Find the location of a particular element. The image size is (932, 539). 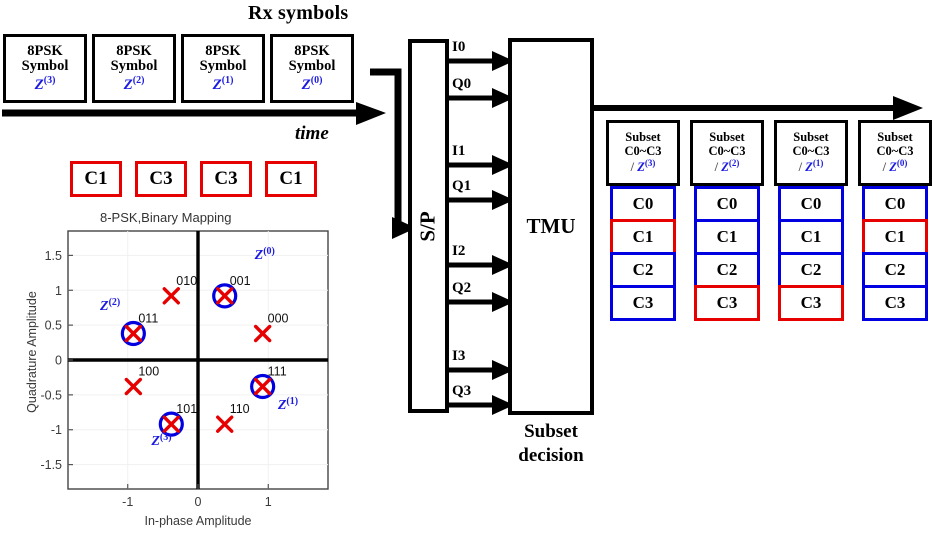

tmu-label: TMU is located at coordinates (551, 226).